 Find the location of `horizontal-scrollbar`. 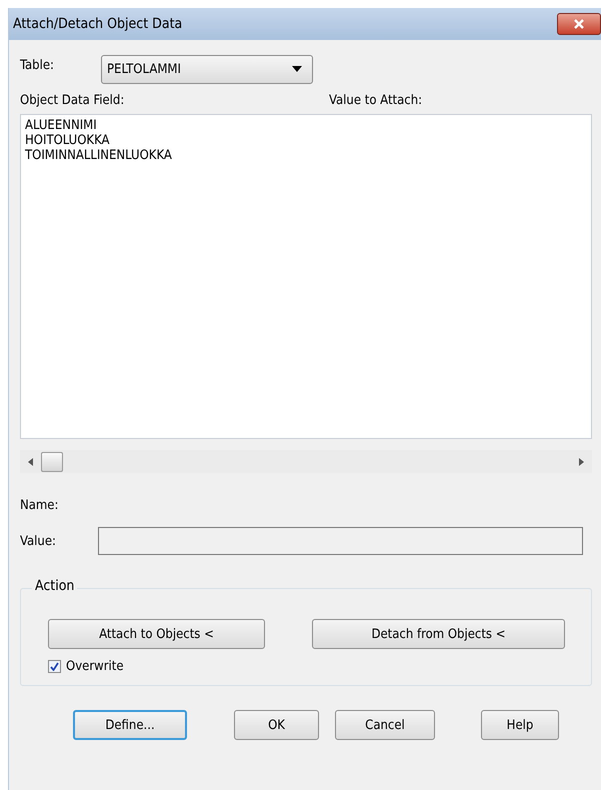

horizontal-scrollbar is located at coordinates (306, 461).